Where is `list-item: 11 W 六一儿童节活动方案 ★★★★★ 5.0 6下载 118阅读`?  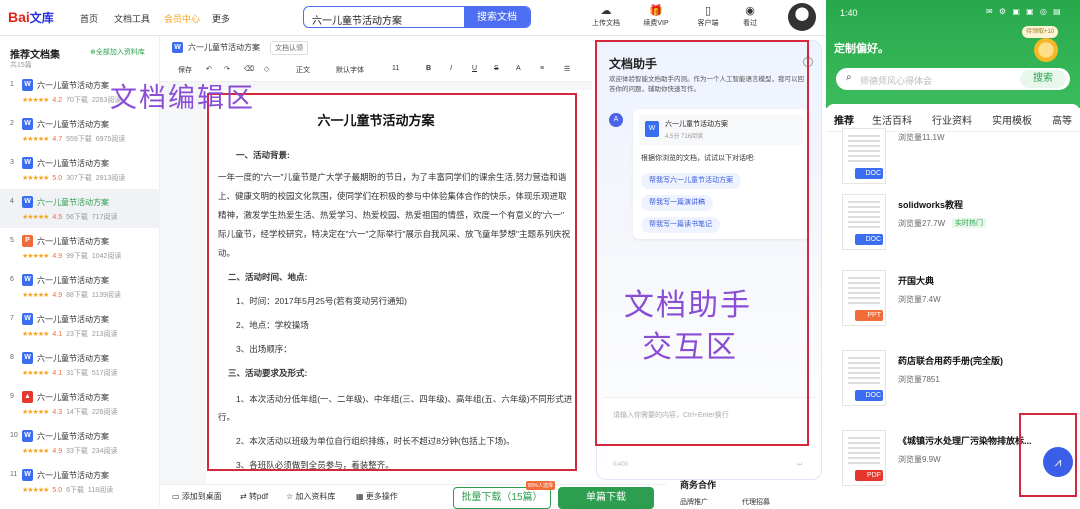
list-item: 11 W 六一儿童节活动方案 ★★★★★ 5.0 6下载 118阅读 is located at coordinates (80, 481).